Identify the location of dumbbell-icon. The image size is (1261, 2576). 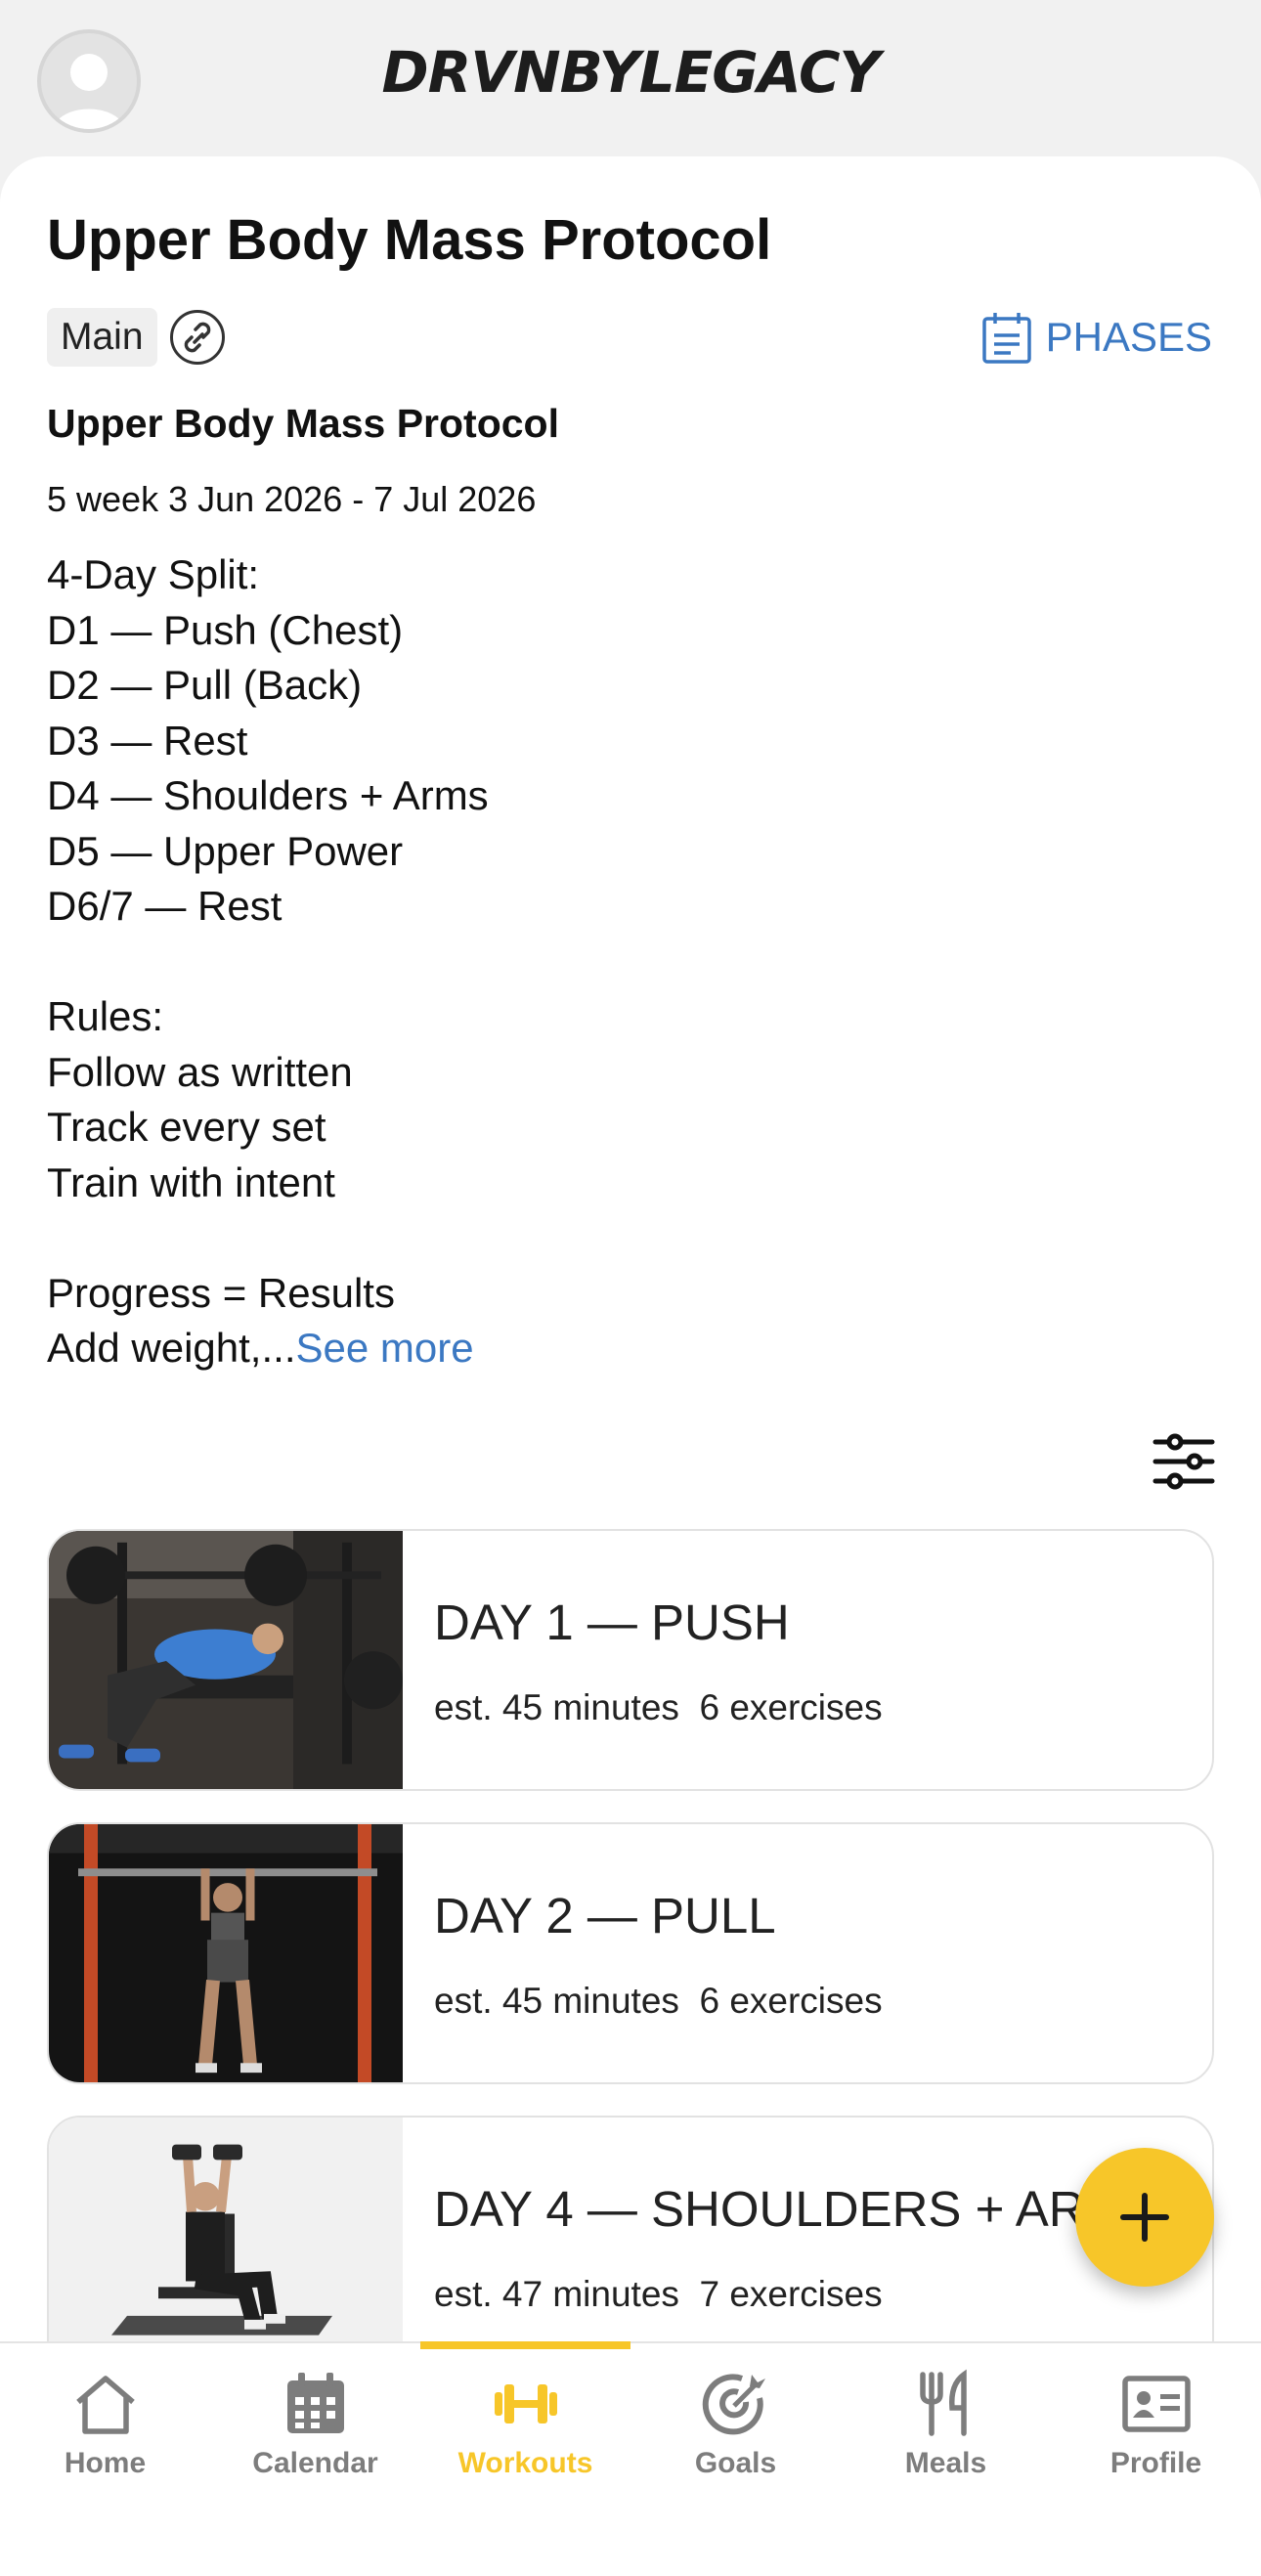
(526, 2403).